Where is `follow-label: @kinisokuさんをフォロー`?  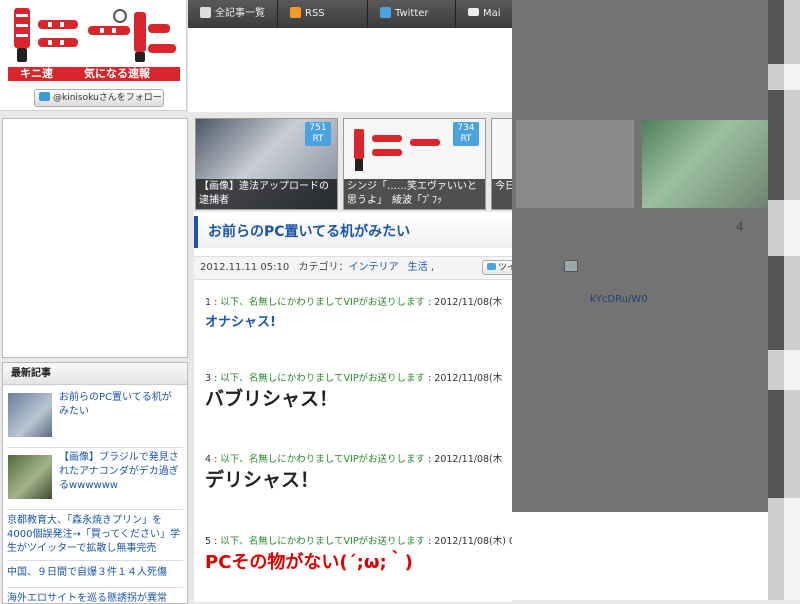
follow-label: @kinisokuさんをフォロー is located at coordinates (107, 98).